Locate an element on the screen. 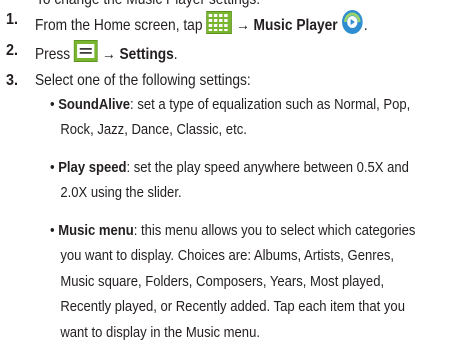  setting-desc-line: want to display in the Music menu. is located at coordinates (160, 332).